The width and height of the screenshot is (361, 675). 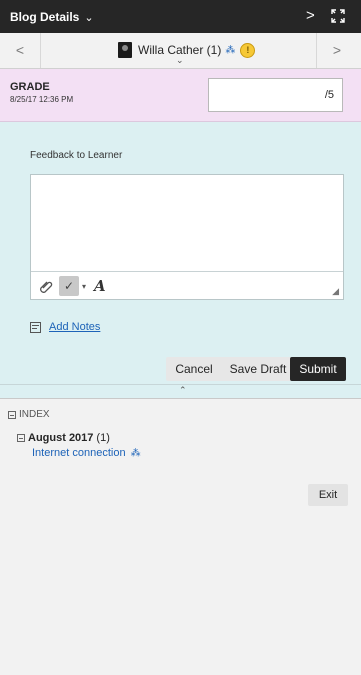 What do you see at coordinates (103, 438) in the screenshot?
I see `month-count: (1)` at bounding box center [103, 438].